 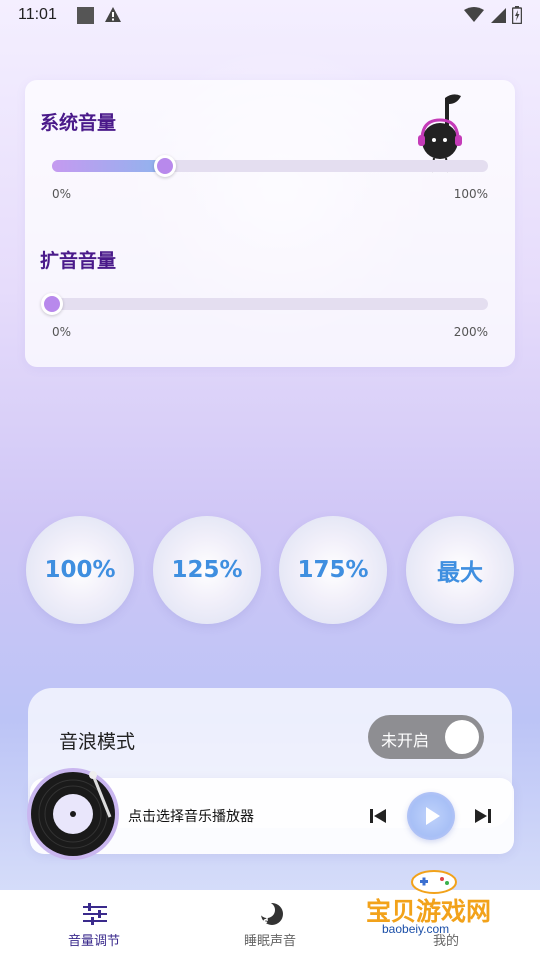 I want to click on signal-icon, so click(x=498, y=15).